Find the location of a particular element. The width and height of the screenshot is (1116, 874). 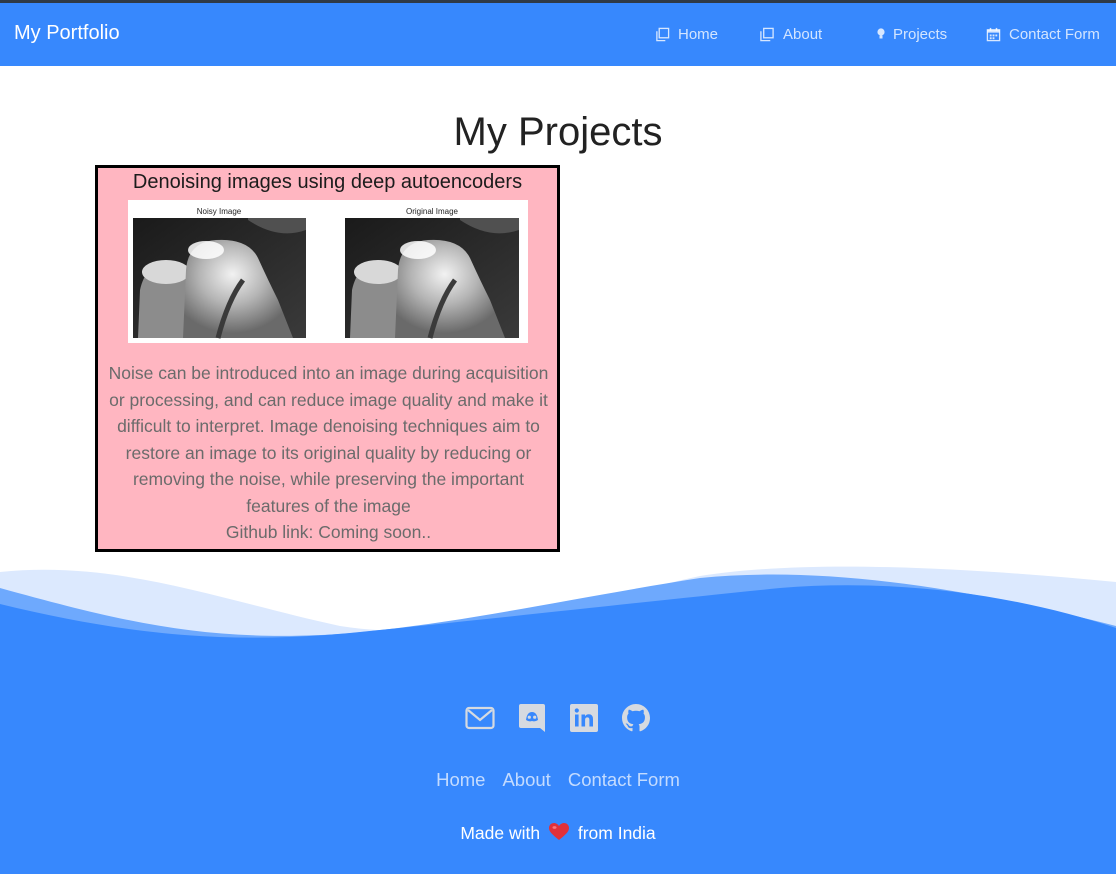

home-icon is located at coordinates (663, 34).